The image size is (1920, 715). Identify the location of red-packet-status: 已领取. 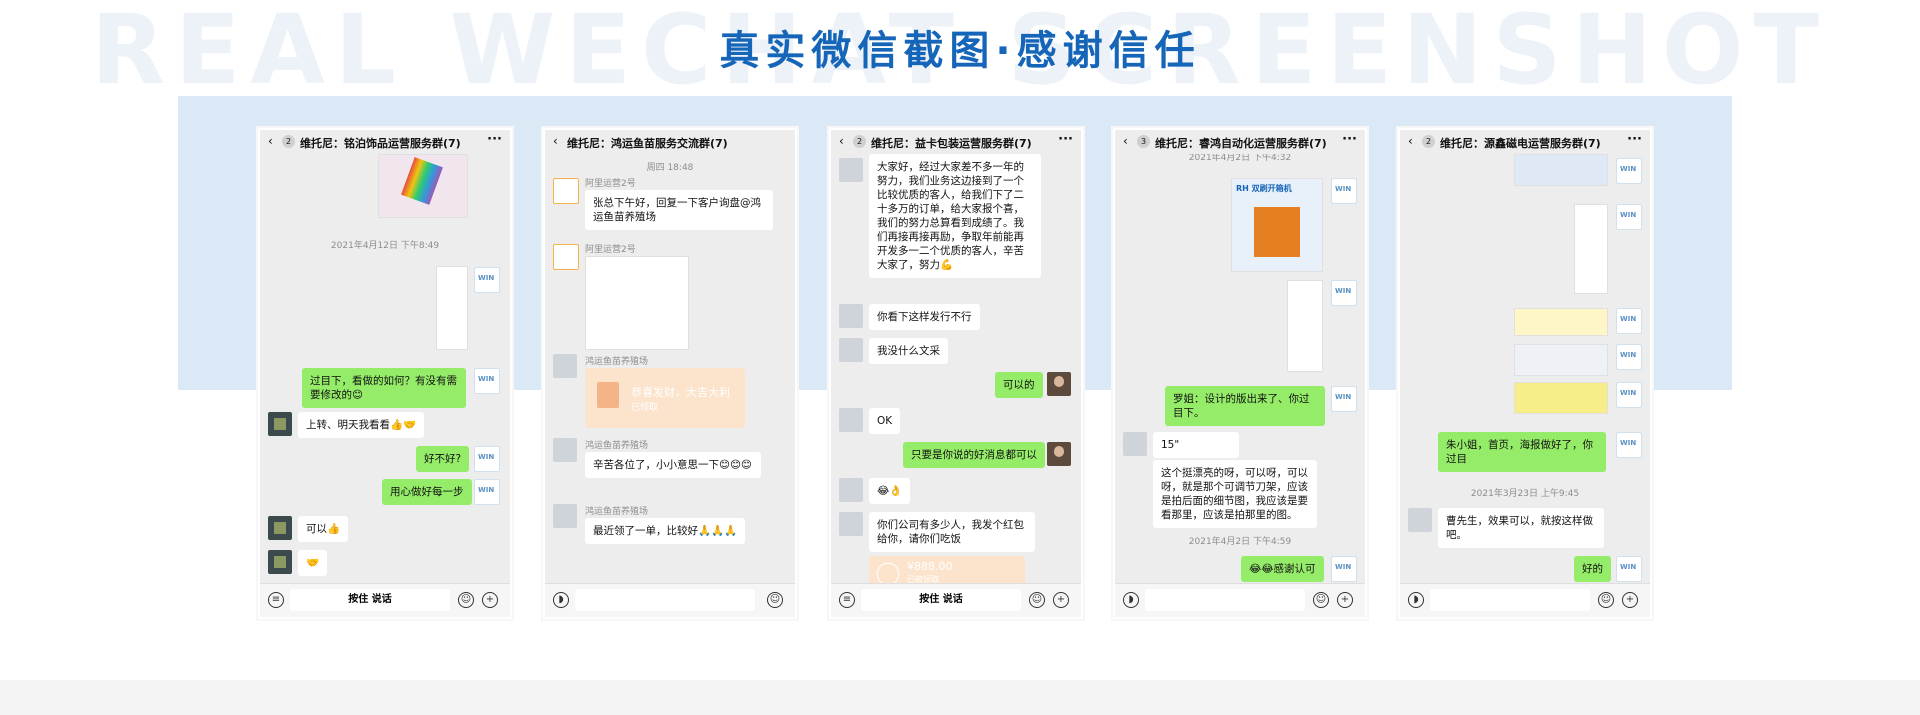
(645, 408).